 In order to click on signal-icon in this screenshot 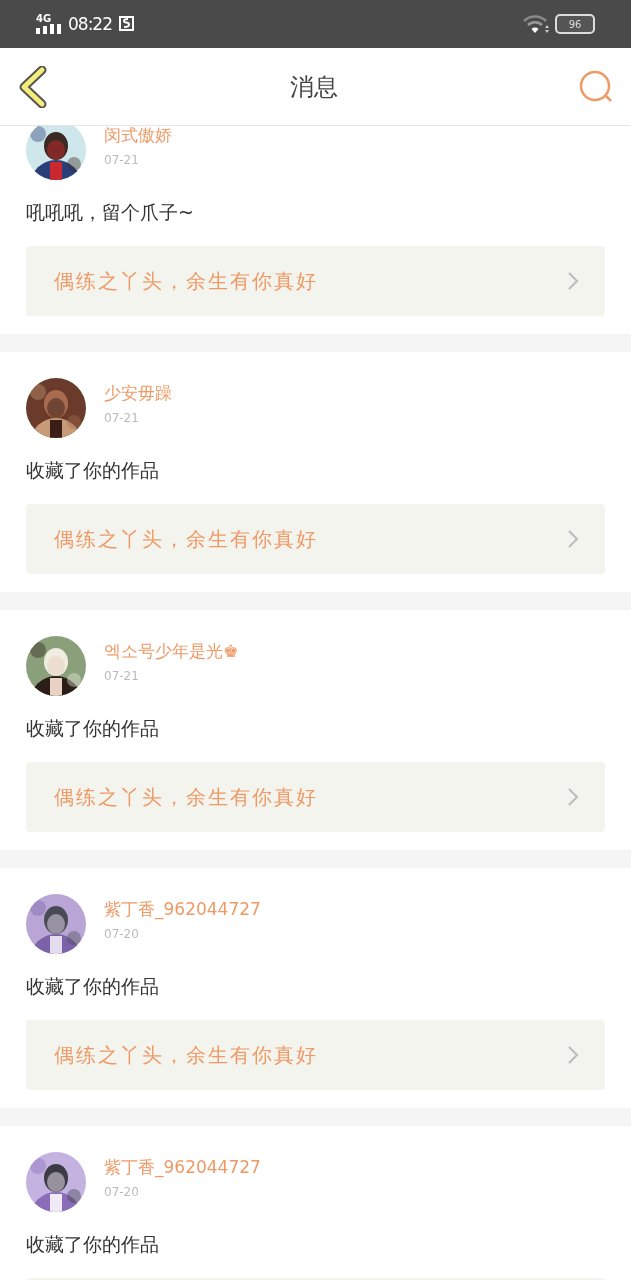, I will do `click(49, 29)`.